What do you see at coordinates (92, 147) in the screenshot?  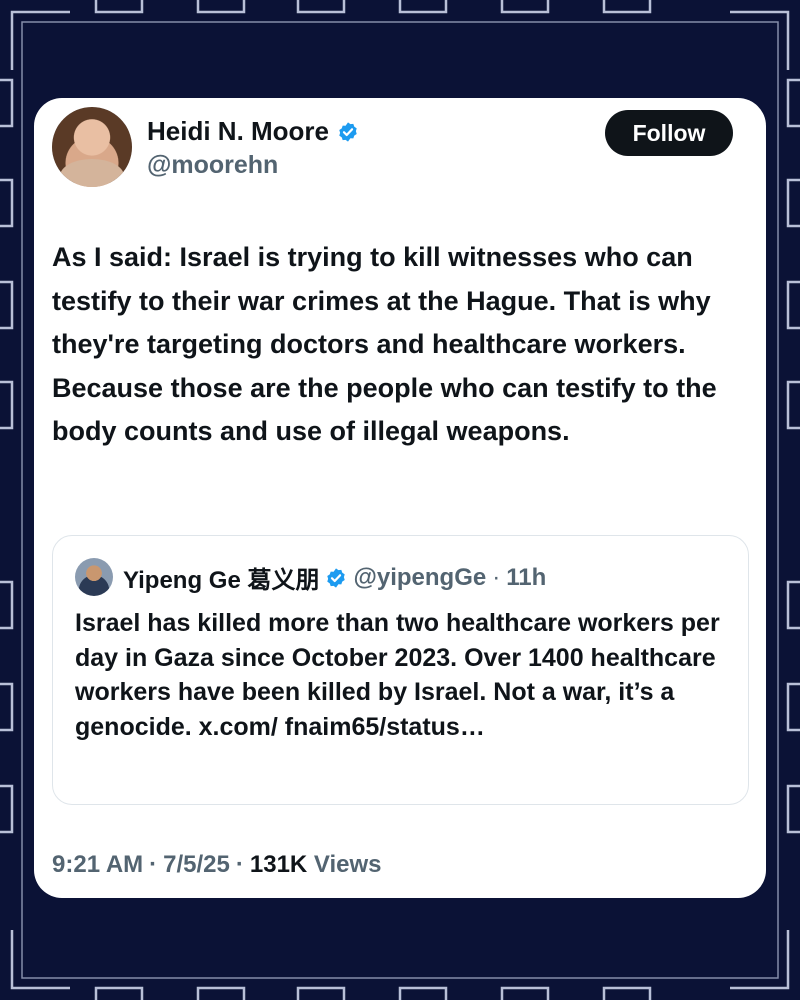 I see `author-avatar` at bounding box center [92, 147].